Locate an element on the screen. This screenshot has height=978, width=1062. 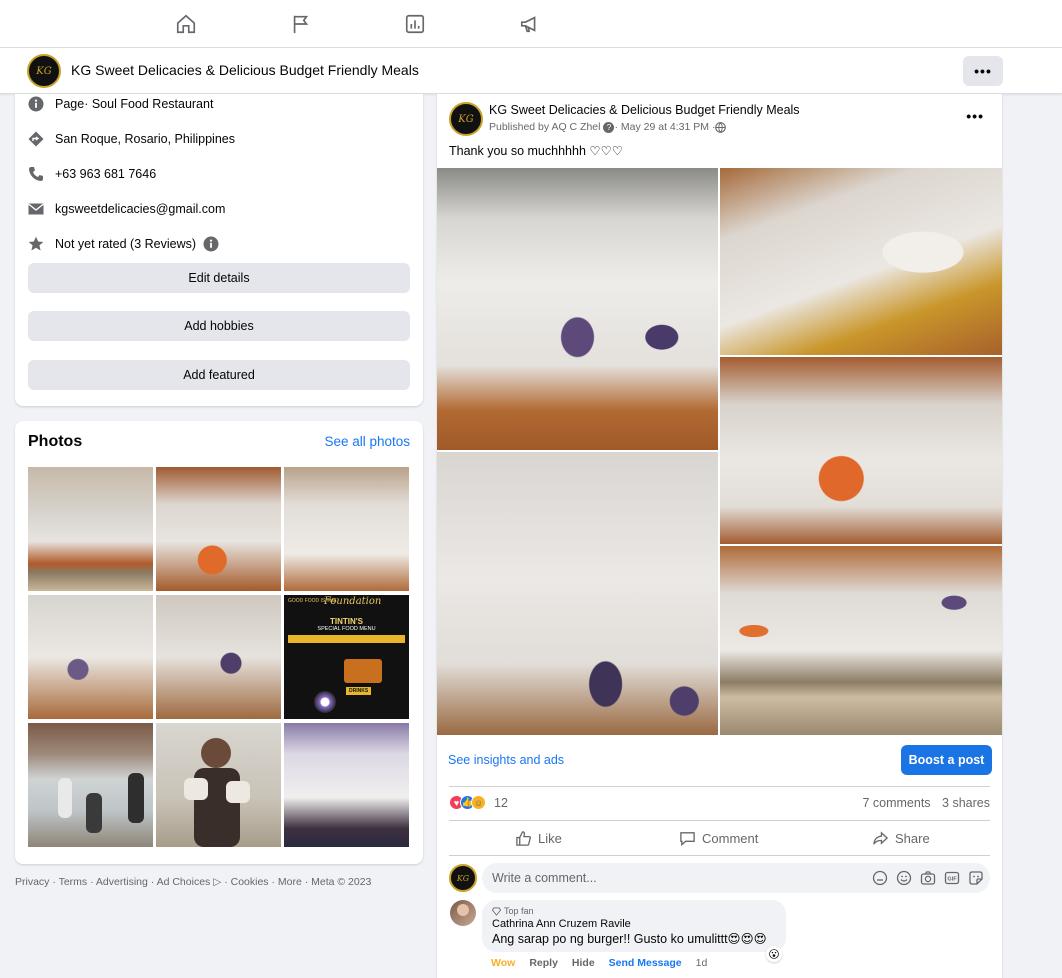
flag-icon is located at coordinates (301, 24).